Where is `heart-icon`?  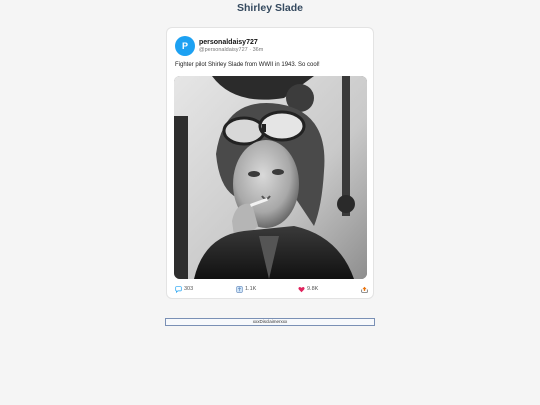 heart-icon is located at coordinates (301, 289).